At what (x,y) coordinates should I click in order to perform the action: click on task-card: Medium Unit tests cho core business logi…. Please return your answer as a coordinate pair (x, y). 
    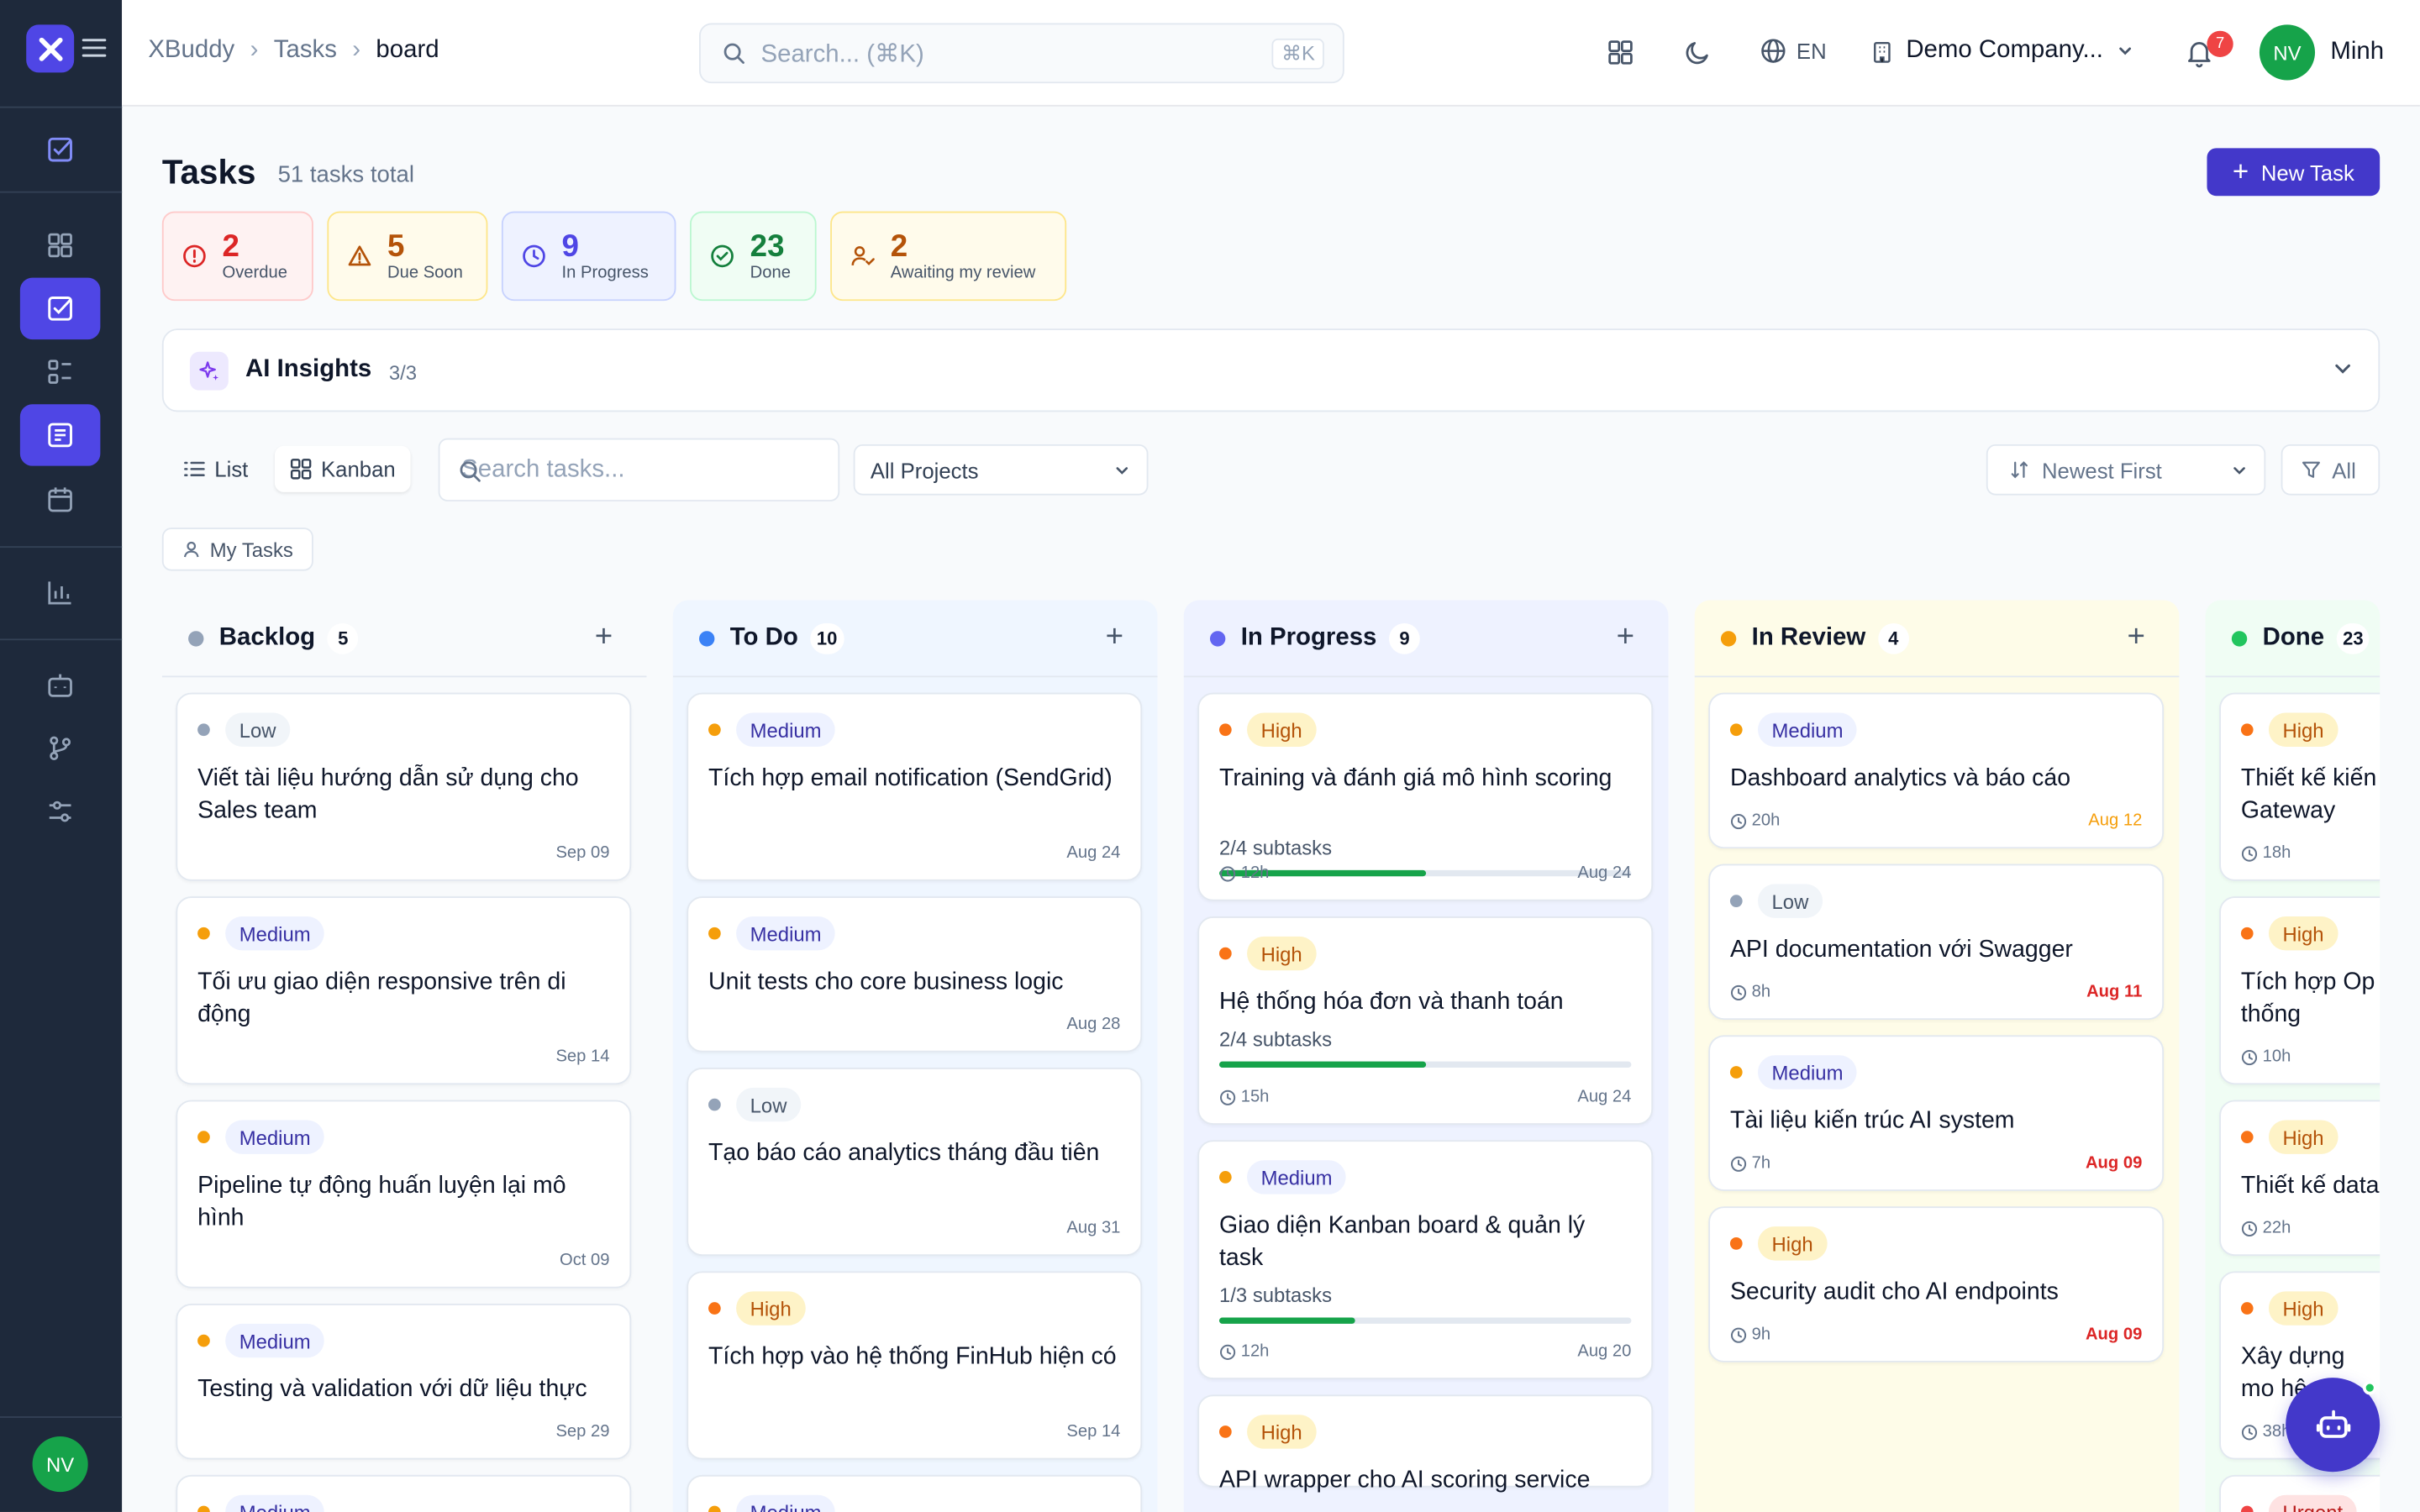
    Looking at the image, I should click on (915, 974).